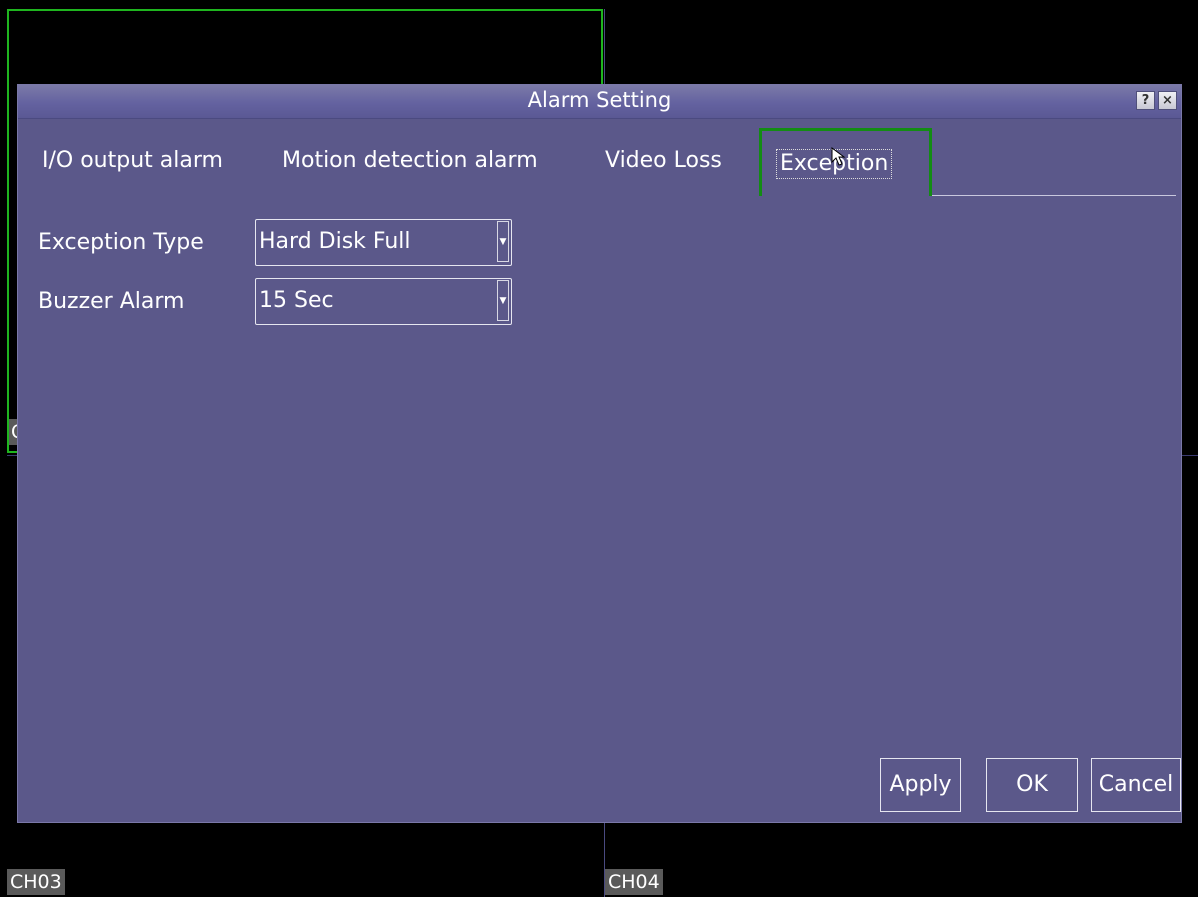  I want to click on buzzer-alarm-label: Buzzer Alarm, so click(111, 301).